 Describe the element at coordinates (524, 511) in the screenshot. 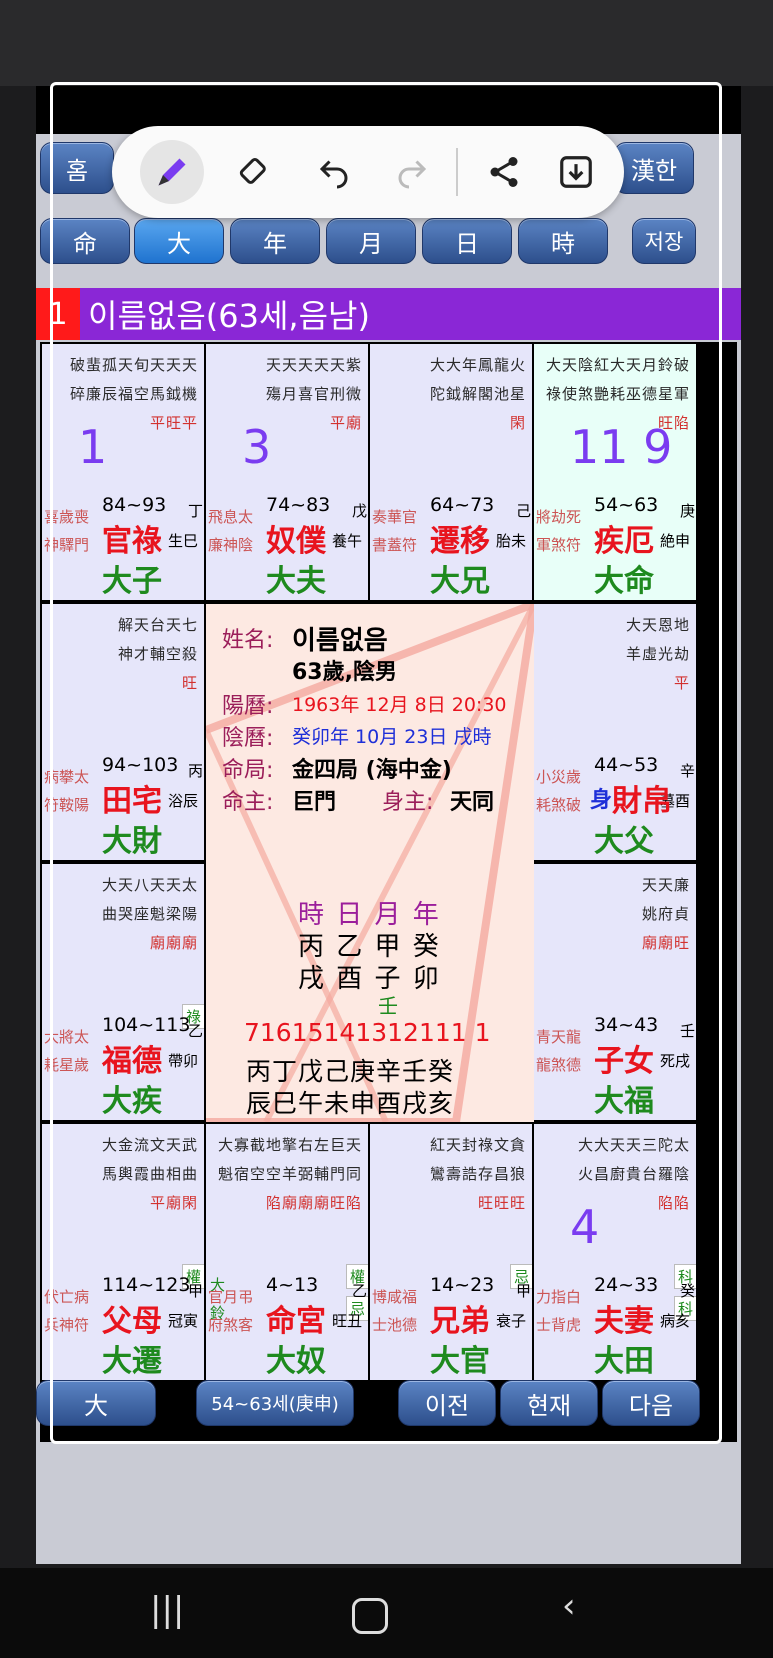

I see `ganzhi-stem: 己` at that location.